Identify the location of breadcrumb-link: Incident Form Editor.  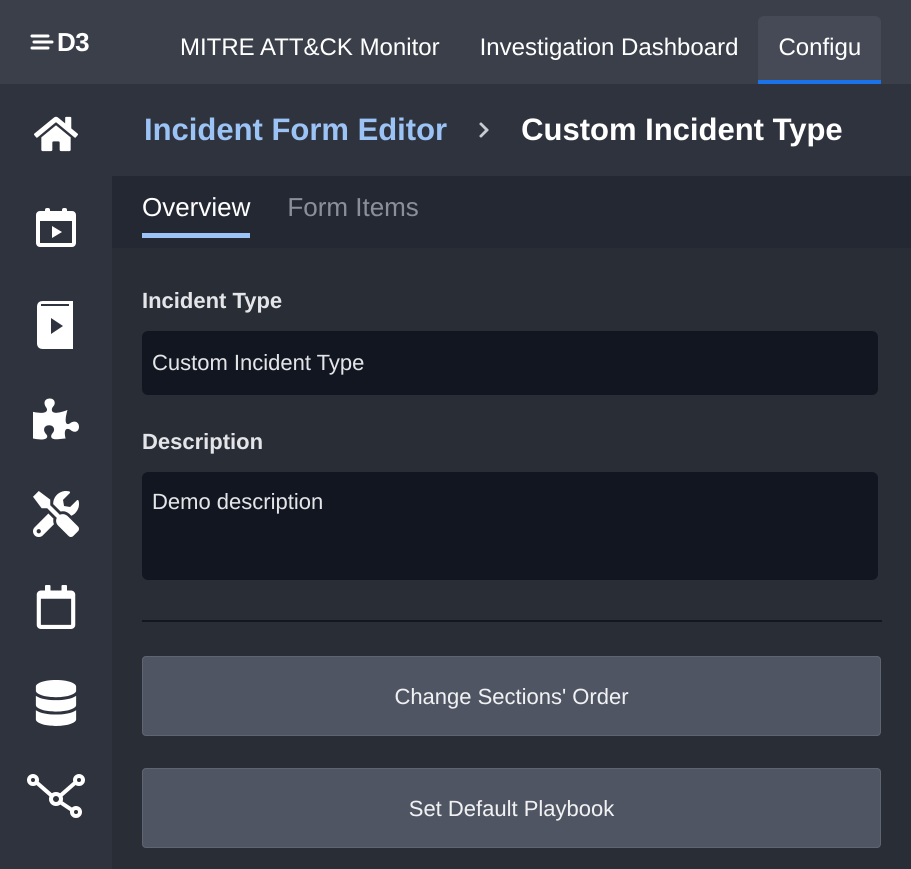
(296, 130).